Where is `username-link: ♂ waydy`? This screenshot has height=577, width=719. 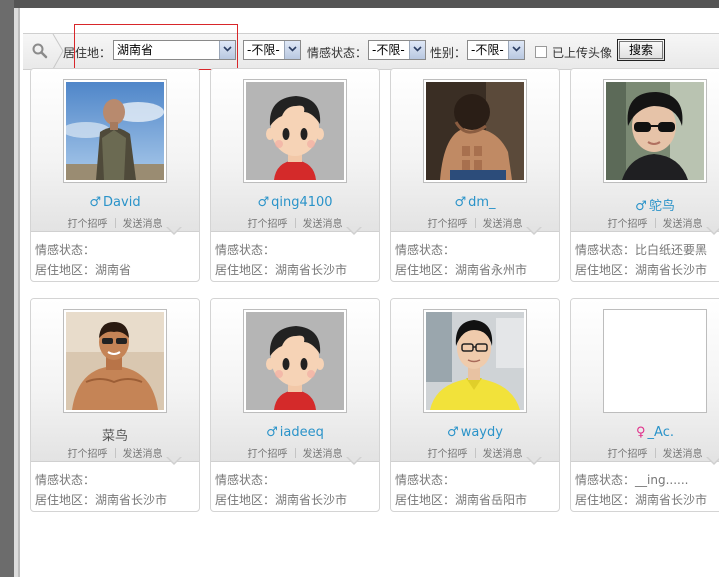
username-link: ♂ waydy is located at coordinates (475, 432).